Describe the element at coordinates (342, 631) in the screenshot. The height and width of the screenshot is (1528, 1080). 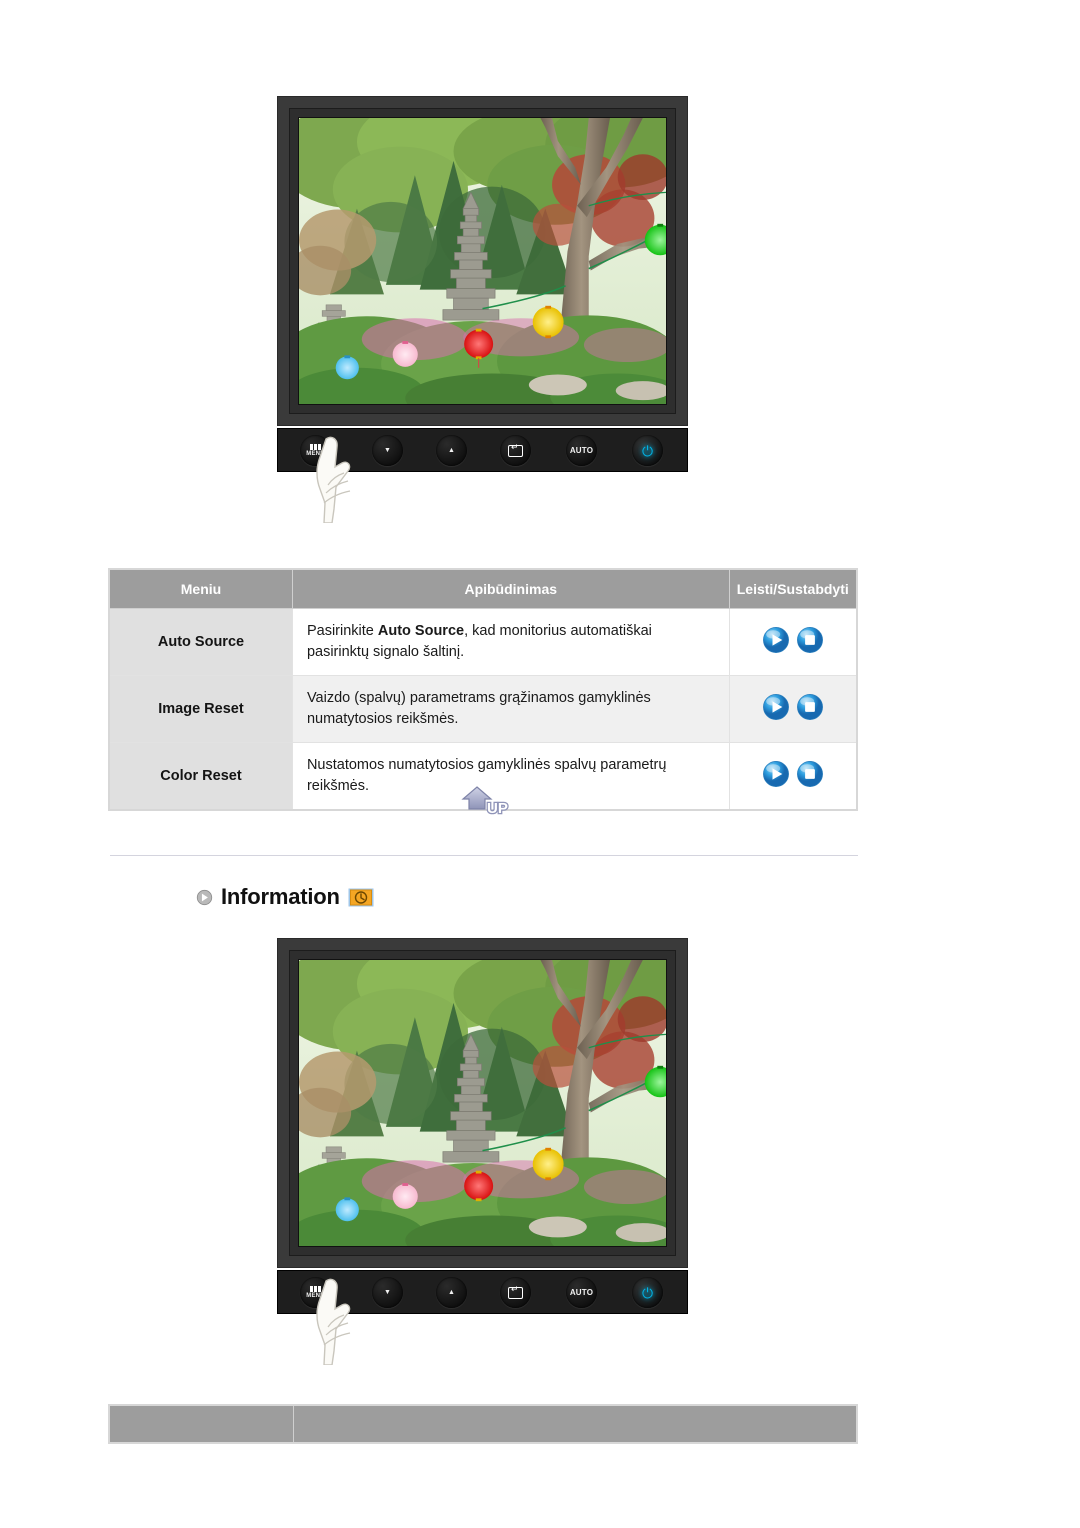
I see `desc-prefix: Pasirinkite` at that location.